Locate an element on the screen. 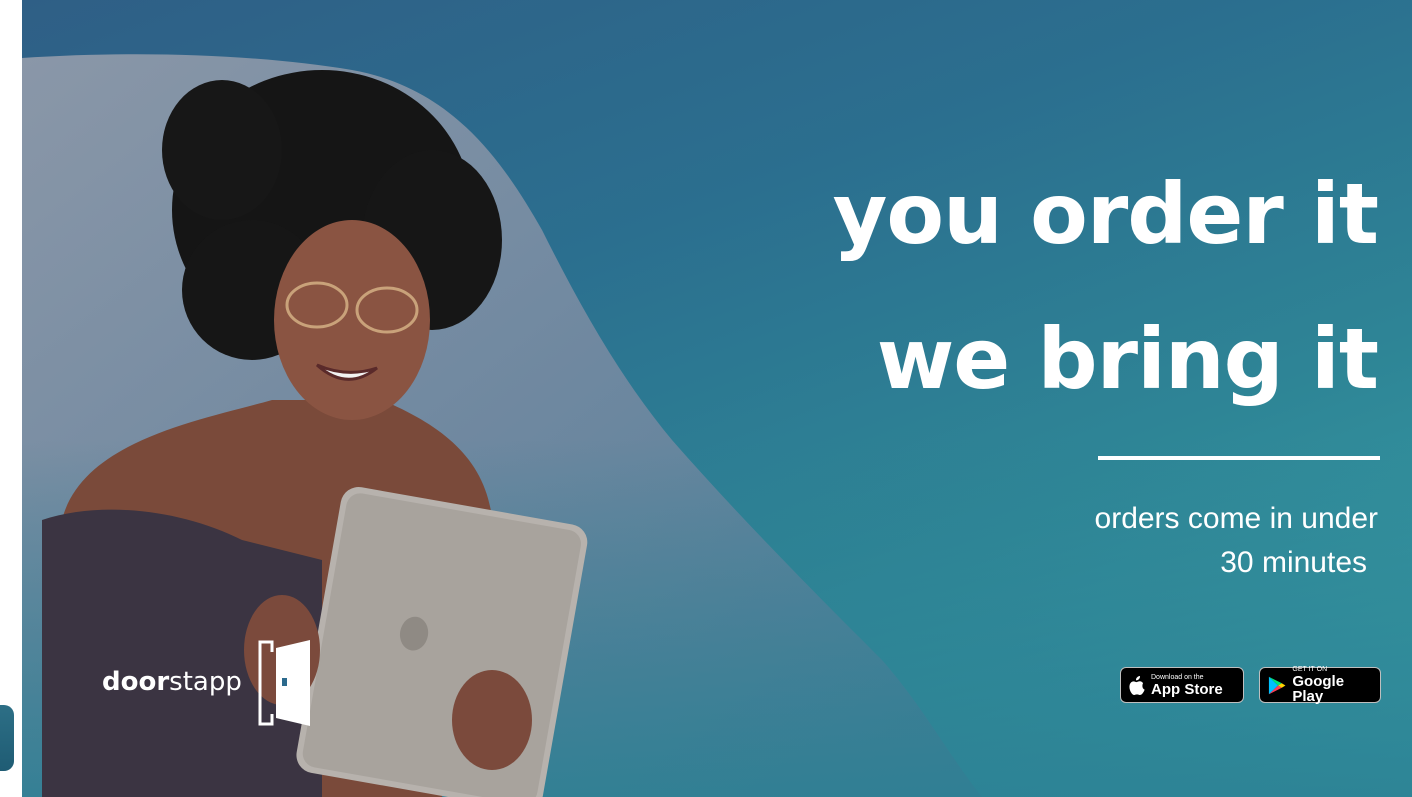 This screenshot has height=797, width=1412. app-store-button: Download on the App Store is located at coordinates (1182, 685).